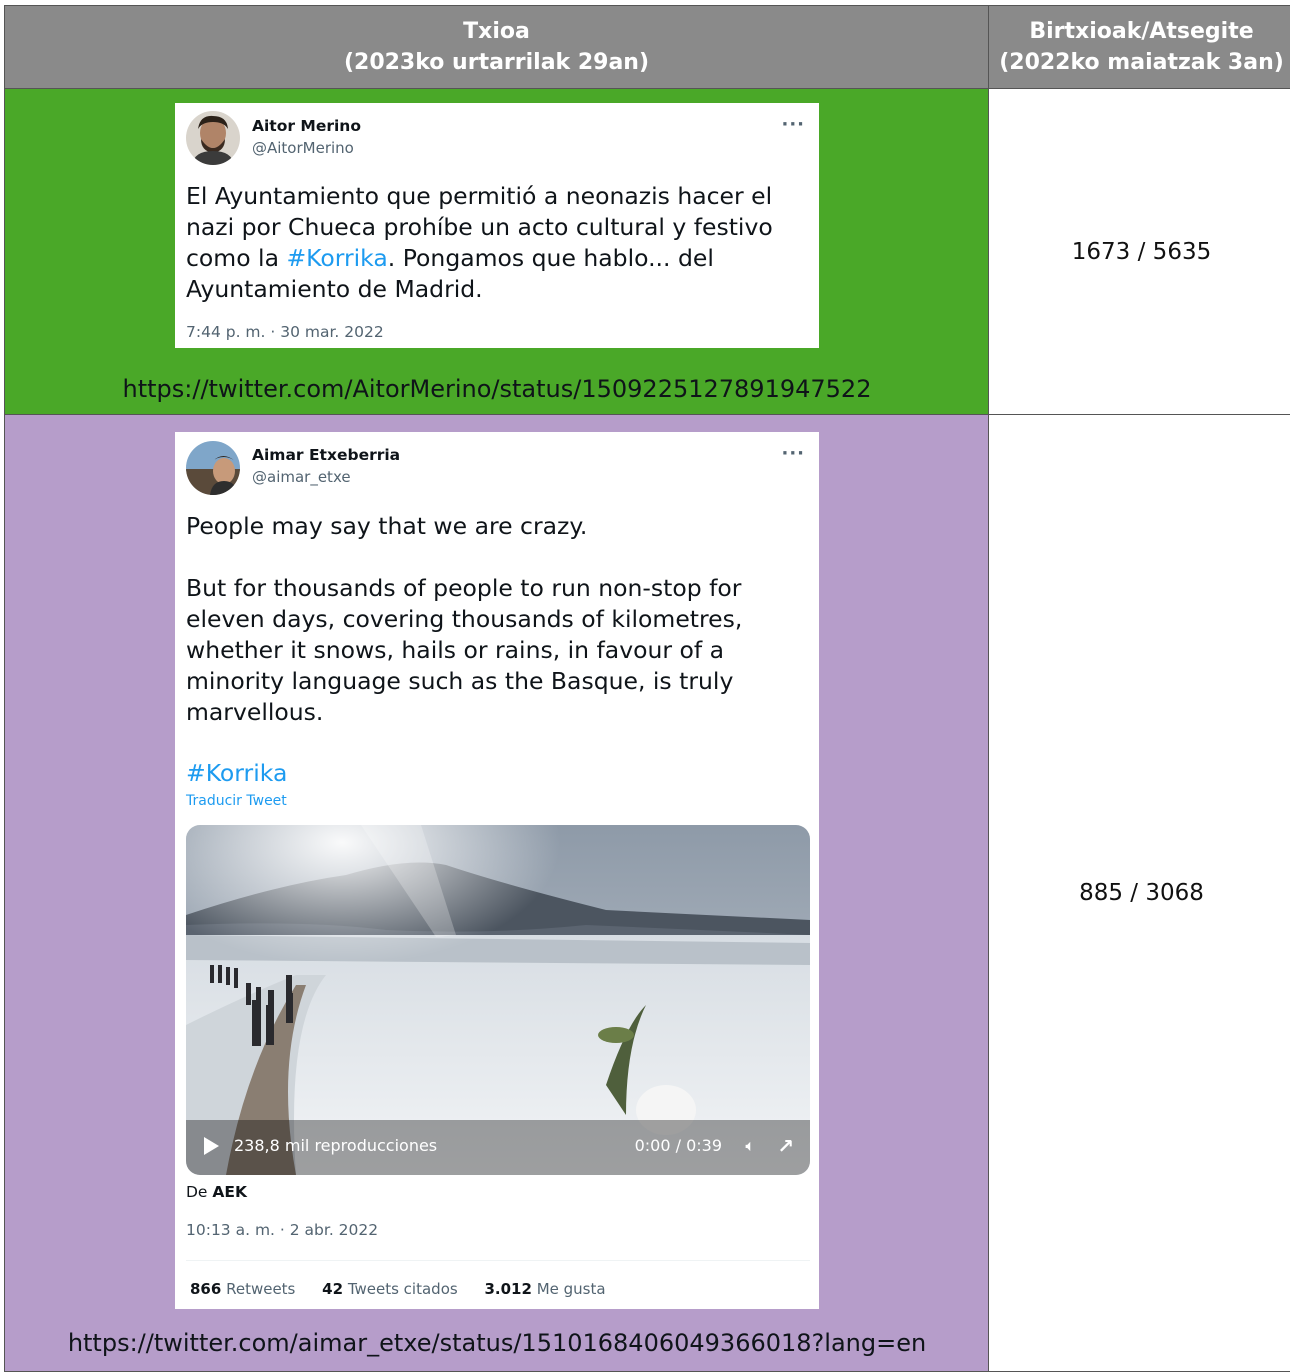 The image size is (1290, 1372). I want to click on header-tweet-date: (2023ko urtarrilak 29an), so click(496, 62).